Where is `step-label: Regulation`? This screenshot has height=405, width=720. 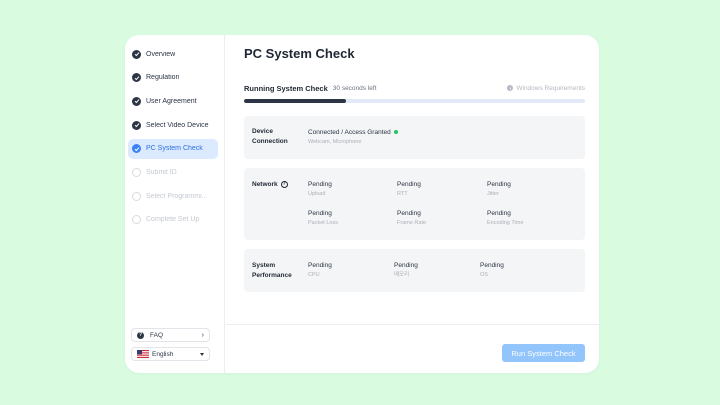 step-label: Regulation is located at coordinates (163, 78).